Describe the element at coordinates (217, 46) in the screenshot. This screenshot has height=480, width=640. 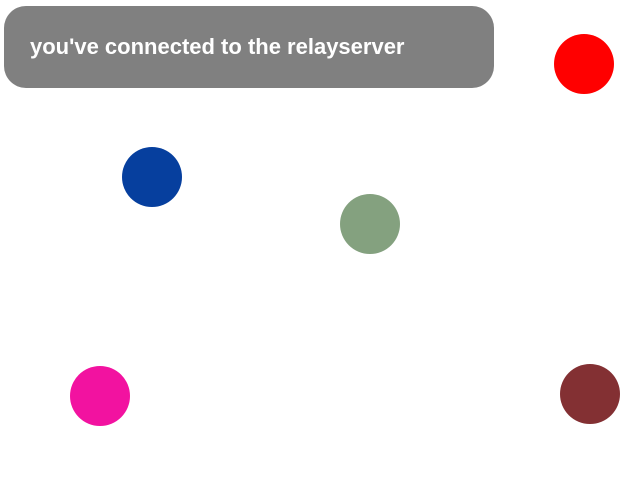
I see `connection-status-text: you've connected to the relayserver` at that location.